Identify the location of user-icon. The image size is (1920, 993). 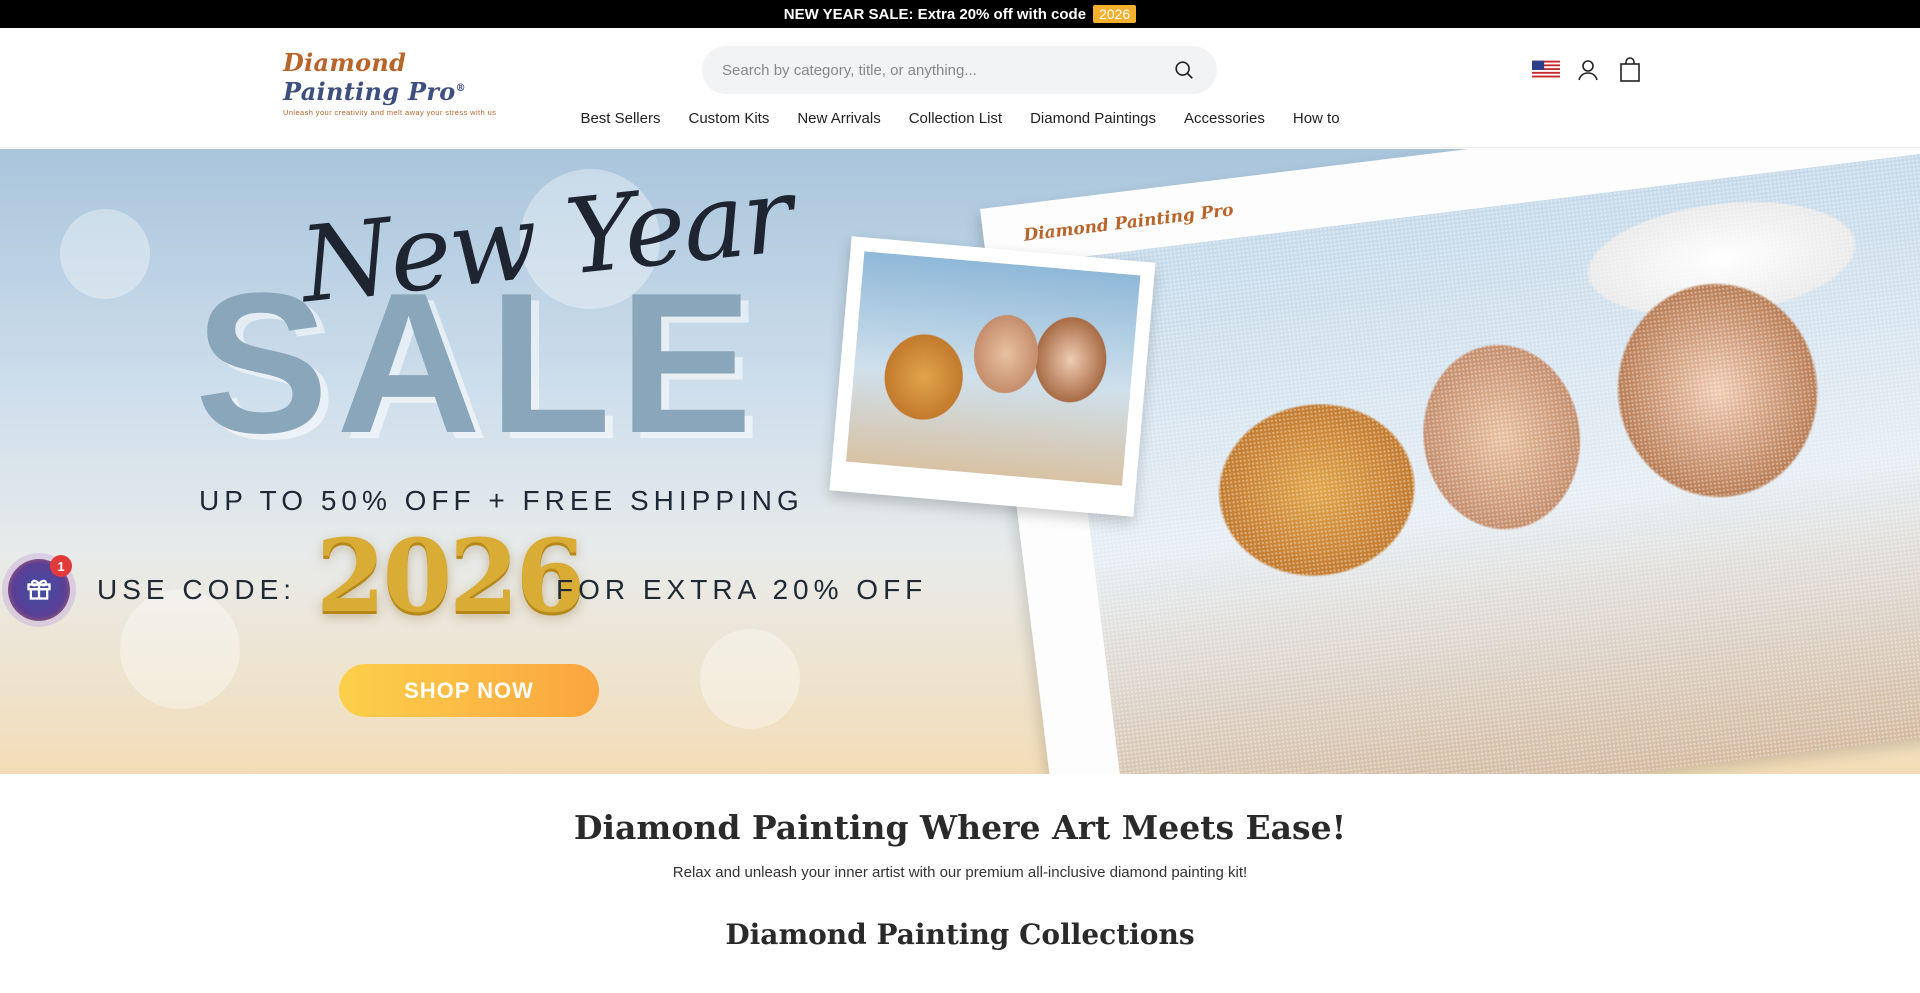
(1588, 70).